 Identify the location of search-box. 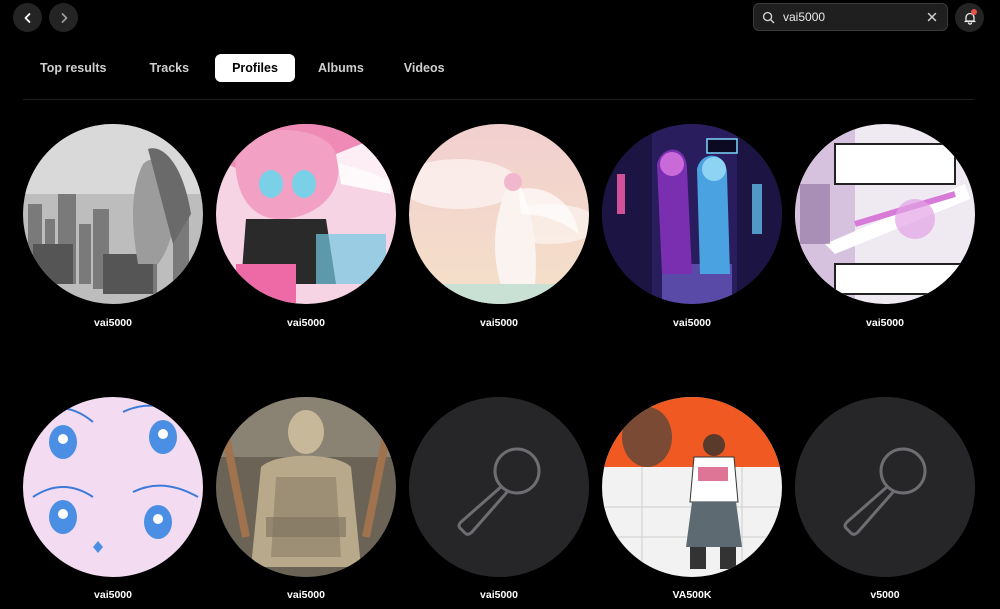
(850, 17).